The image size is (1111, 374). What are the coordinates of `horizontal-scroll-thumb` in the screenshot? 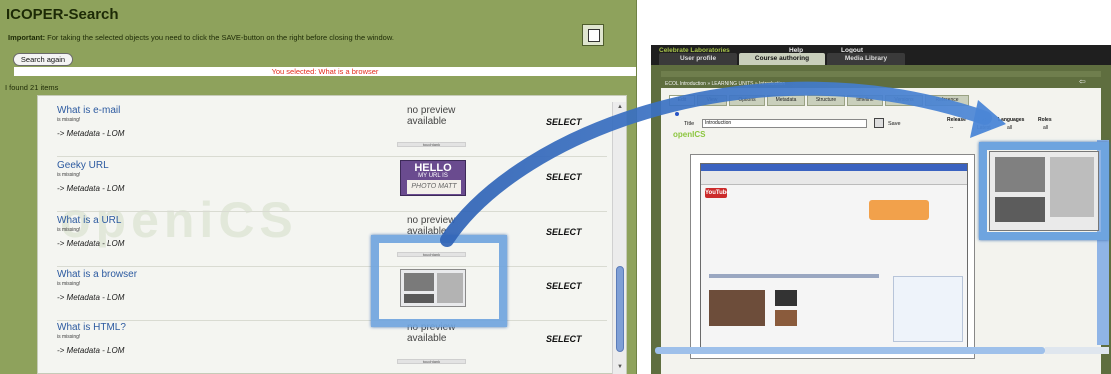 It's located at (850, 350).